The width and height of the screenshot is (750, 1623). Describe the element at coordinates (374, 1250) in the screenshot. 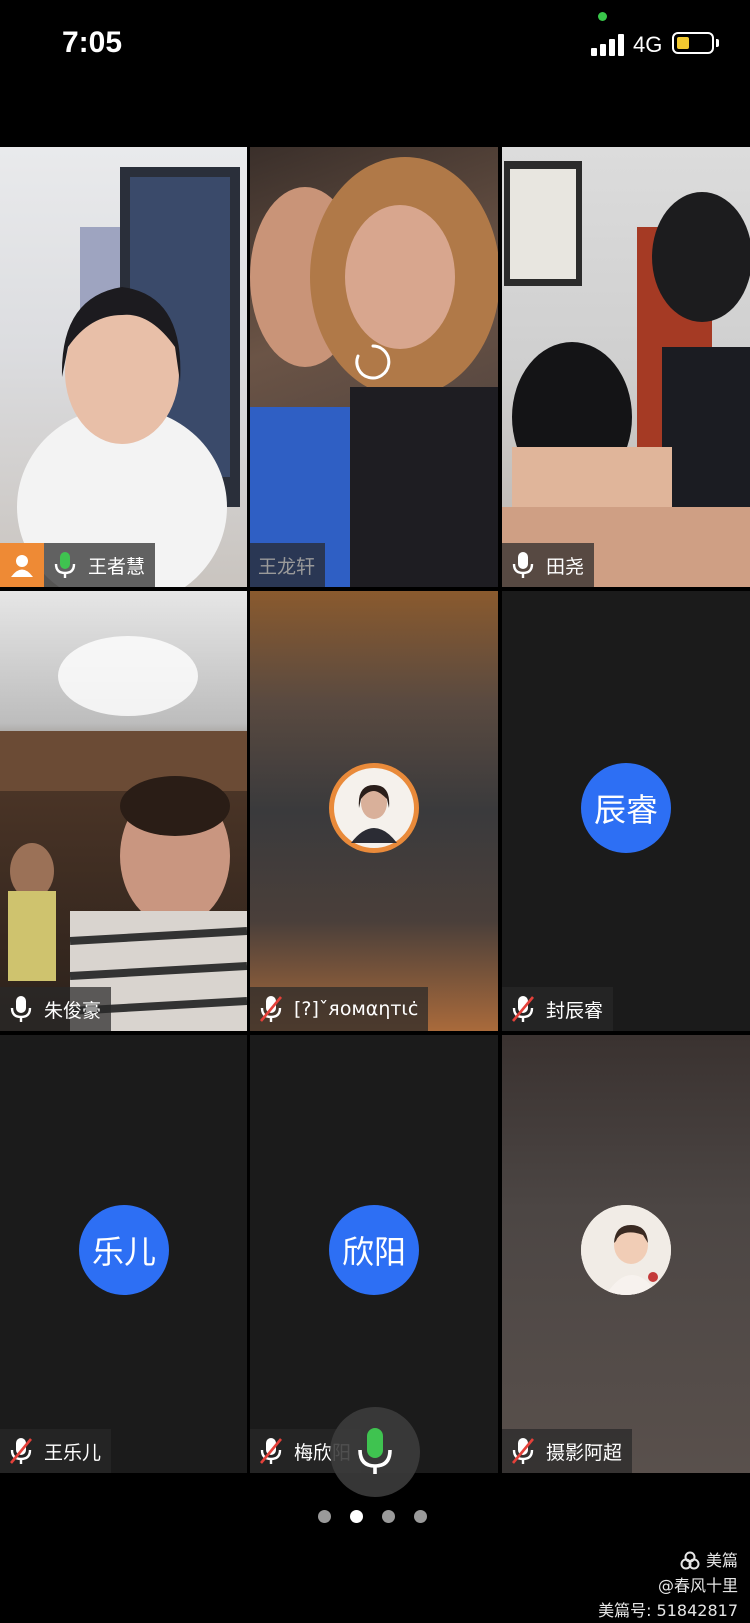

I see `participant-avatar: 欣阳` at that location.